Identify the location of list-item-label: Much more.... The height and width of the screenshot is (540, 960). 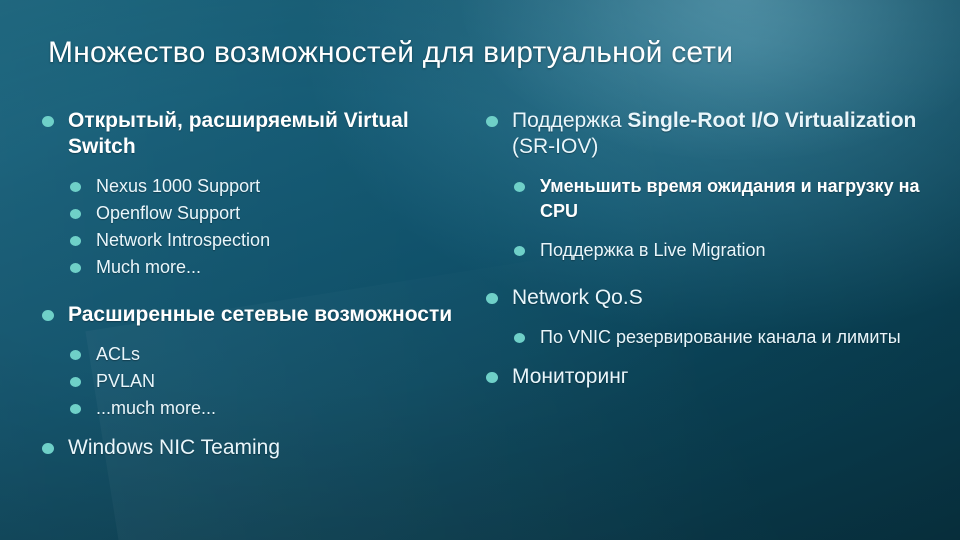
(149, 267).